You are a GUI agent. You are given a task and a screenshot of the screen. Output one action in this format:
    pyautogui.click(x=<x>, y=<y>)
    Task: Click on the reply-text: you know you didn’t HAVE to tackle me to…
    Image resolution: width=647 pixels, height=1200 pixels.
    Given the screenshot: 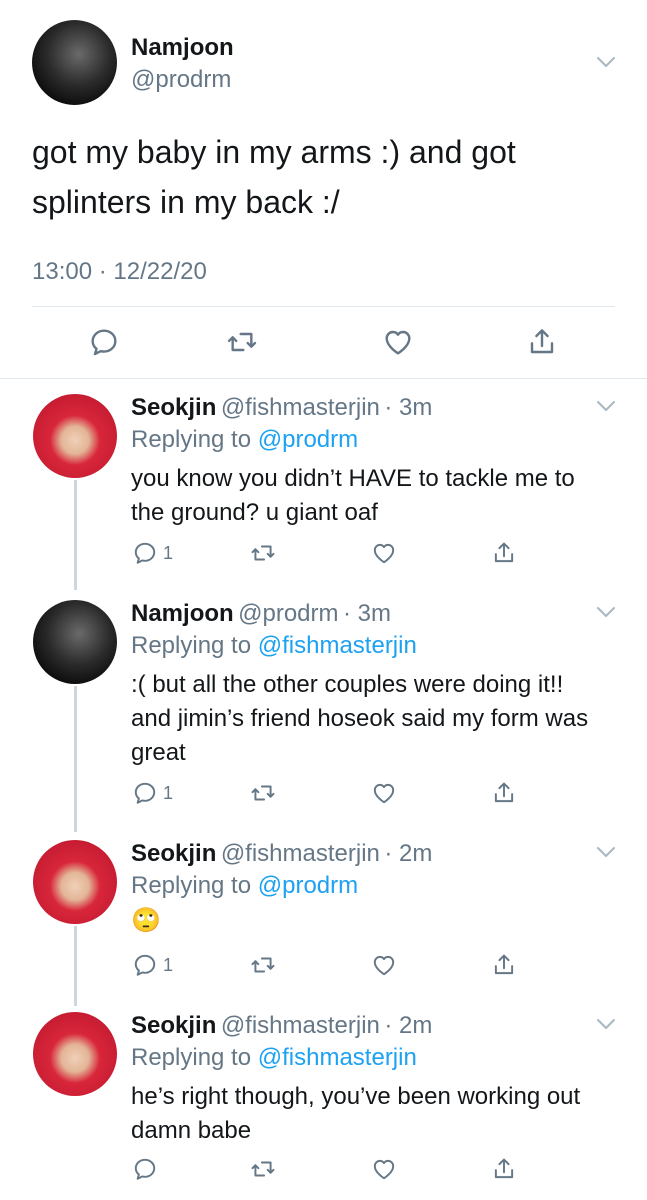 What is the action you would take?
    pyautogui.click(x=353, y=496)
    